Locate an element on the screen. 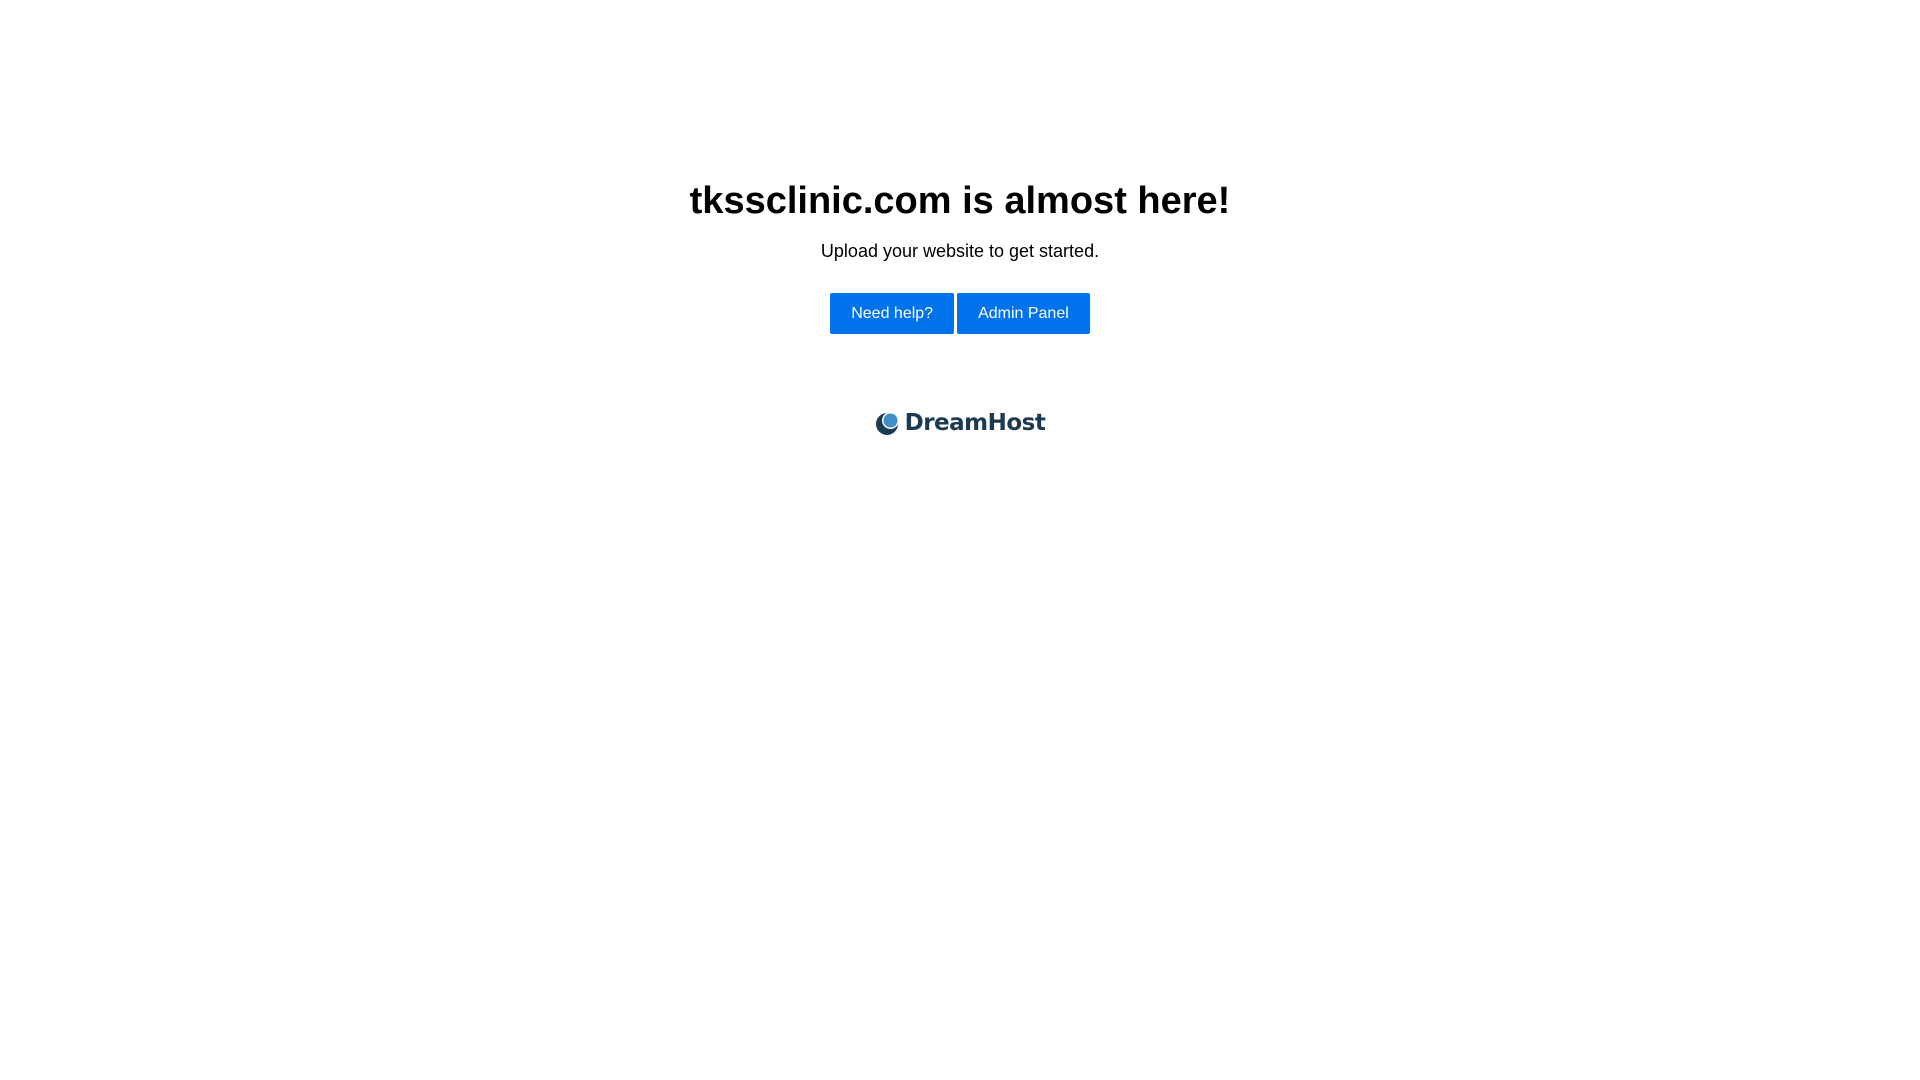  page-title: tkssclinic.com is almost here! is located at coordinates (960, 201).